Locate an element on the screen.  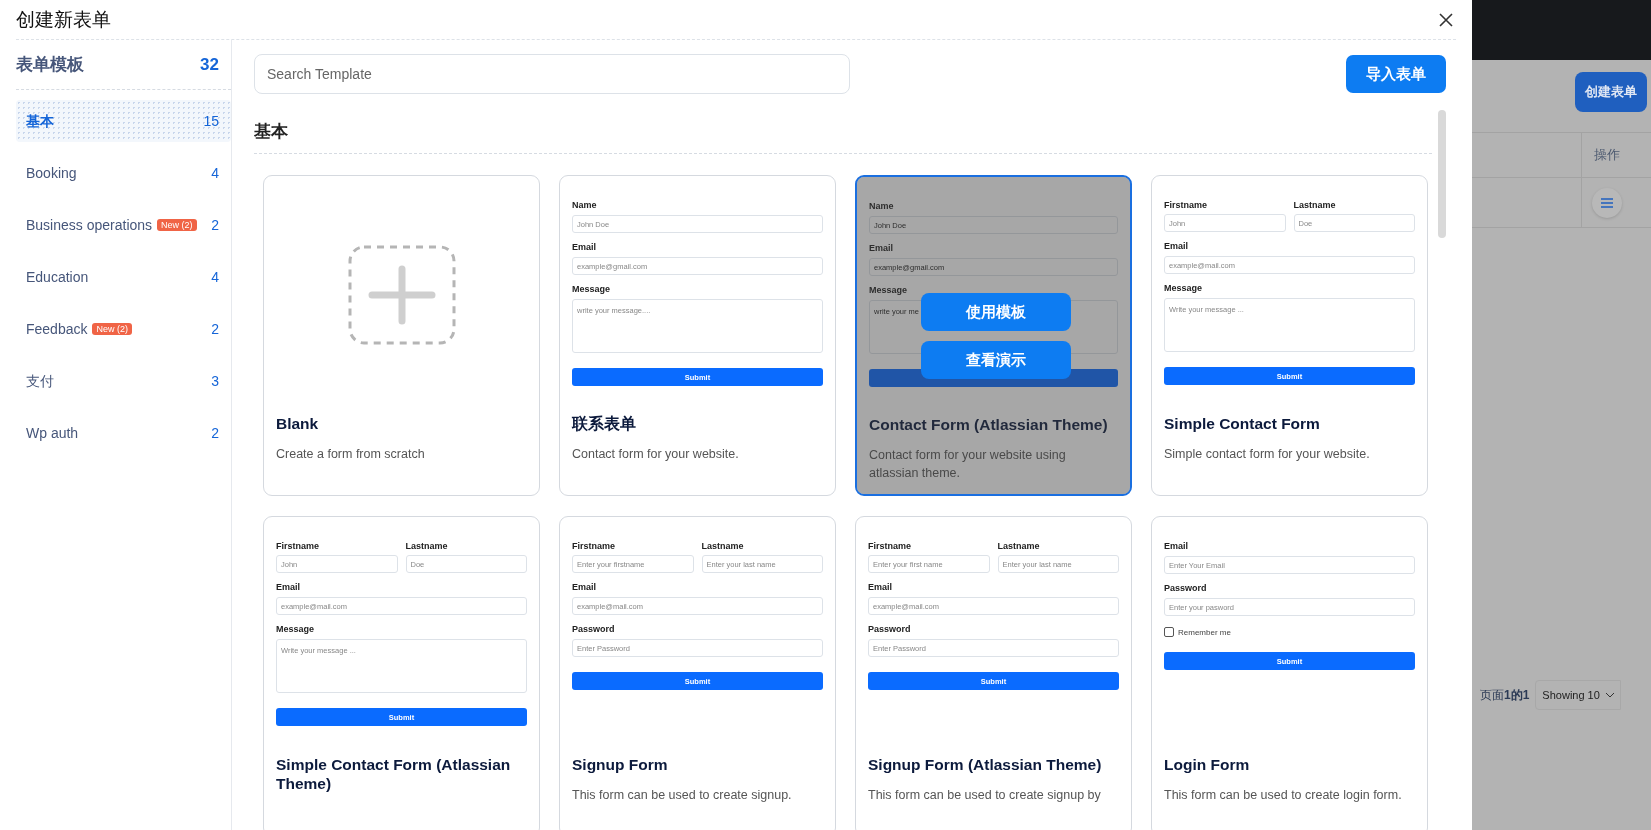
category-label: 支付 is located at coordinates (40, 381).